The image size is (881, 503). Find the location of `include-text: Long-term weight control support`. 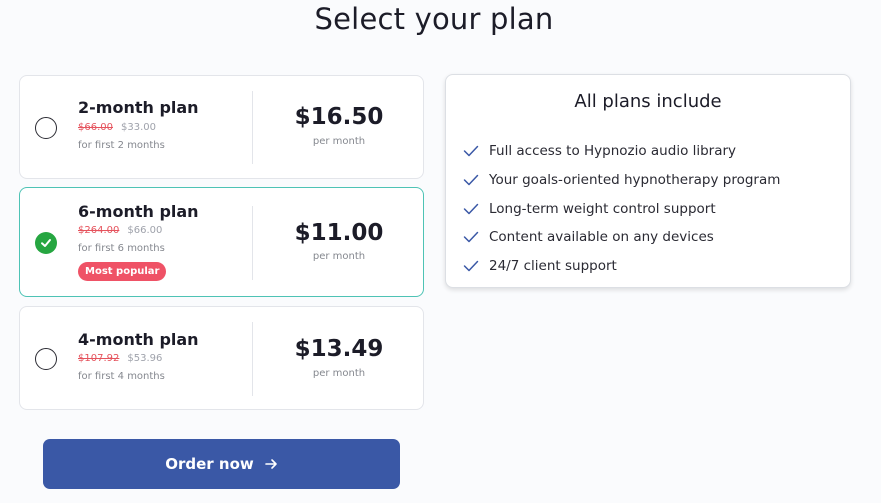

include-text: Long-term weight control support is located at coordinates (602, 208).